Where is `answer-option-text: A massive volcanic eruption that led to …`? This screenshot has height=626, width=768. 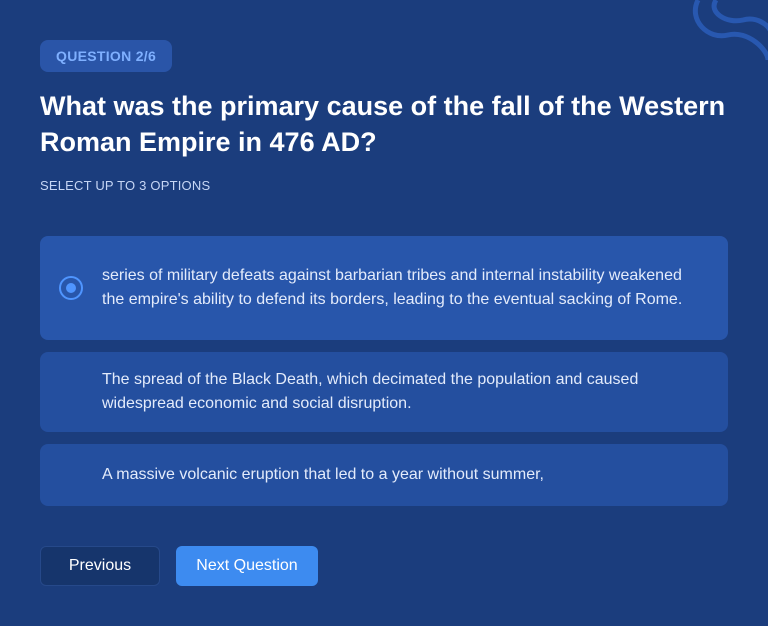 answer-option-text: A massive volcanic eruption that led to … is located at coordinates (323, 474).